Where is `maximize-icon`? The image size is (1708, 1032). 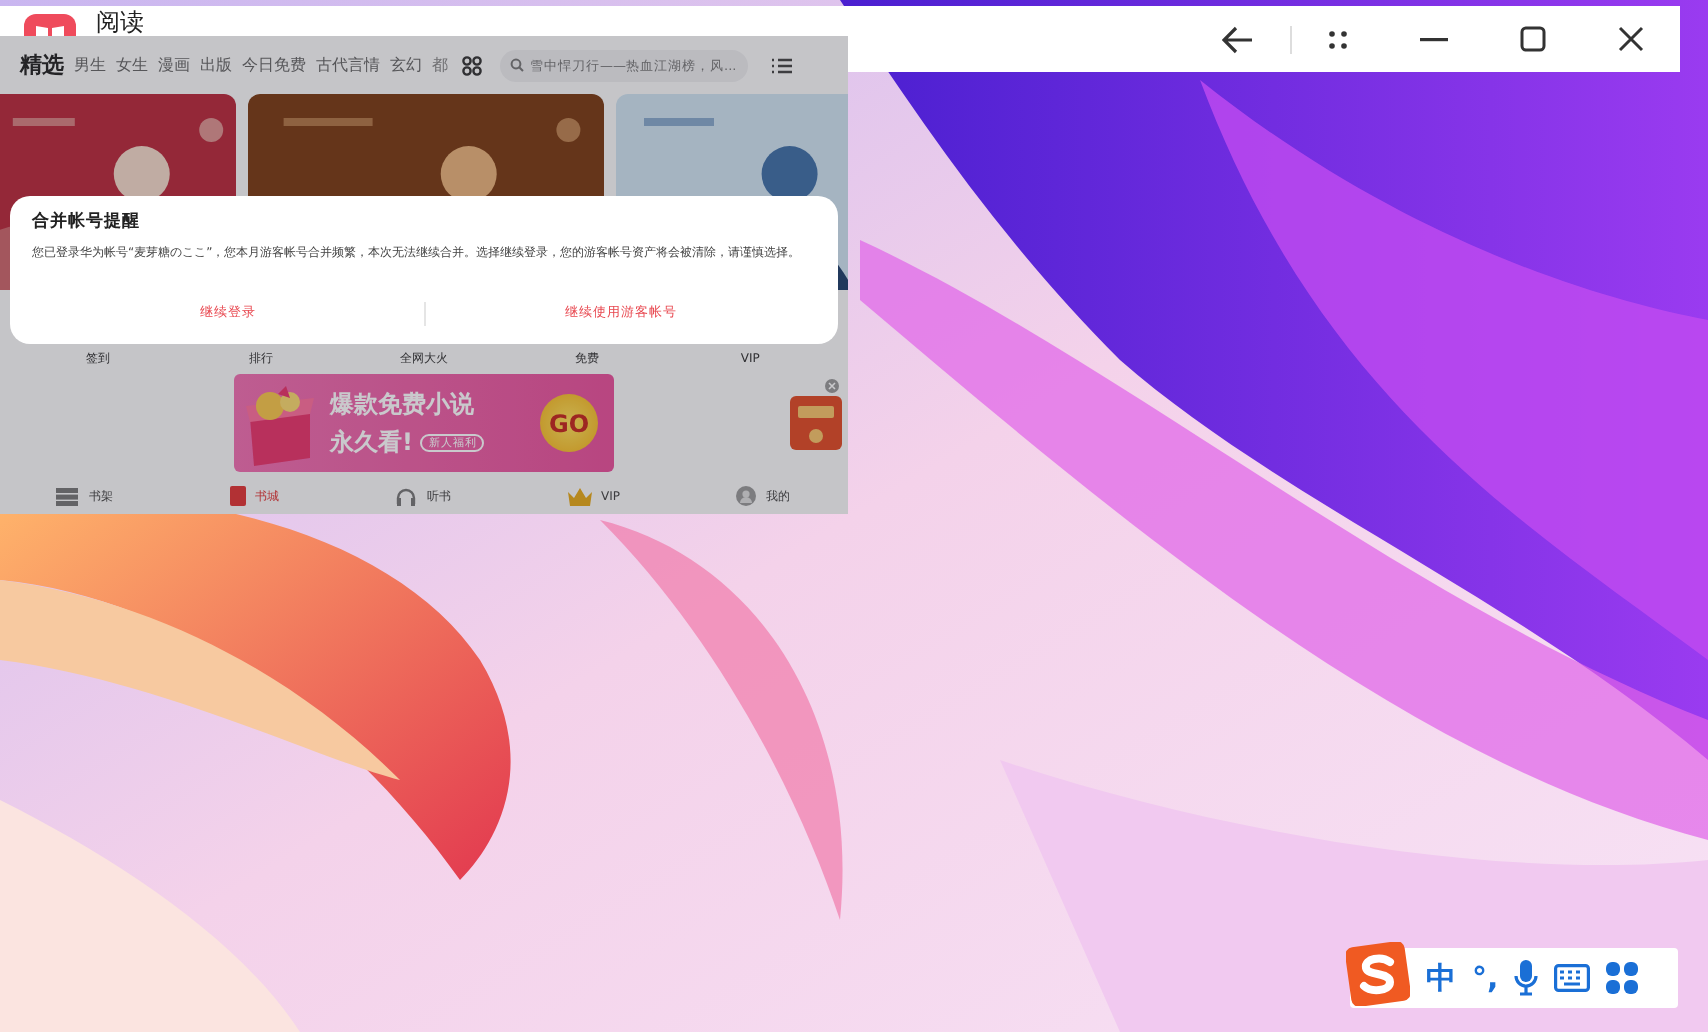
maximize-icon is located at coordinates (1533, 39).